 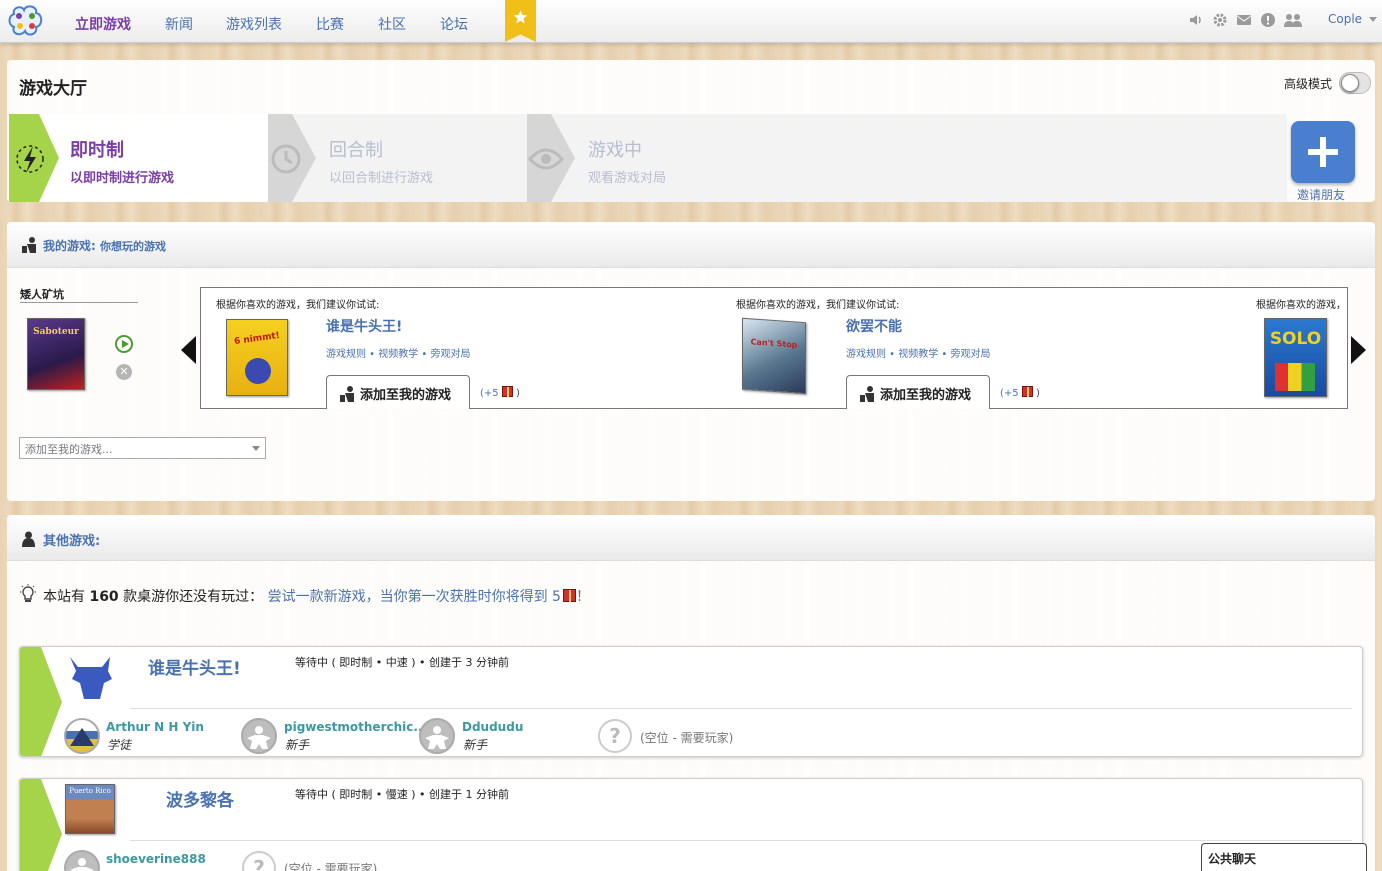 I want to click on empty-seat-label: (空位 - 需要玩家), so click(x=331, y=866).